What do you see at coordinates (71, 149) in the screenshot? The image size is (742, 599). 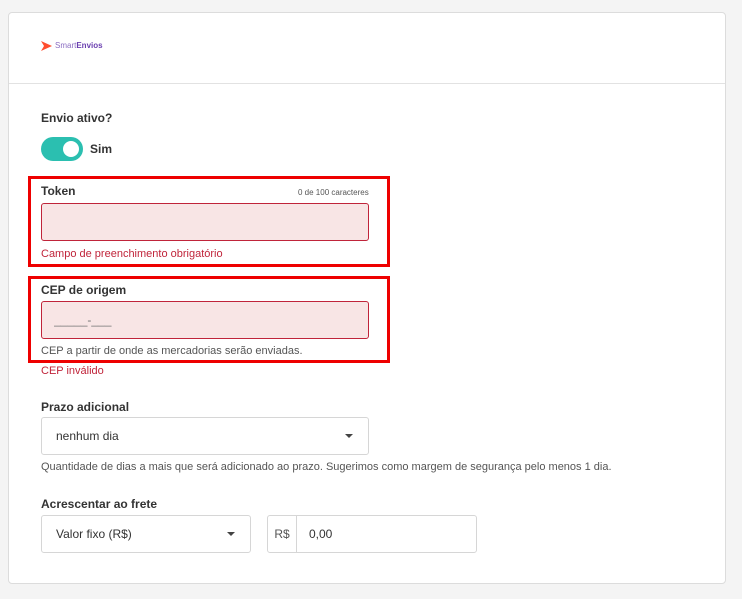 I see `toggle-knob` at bounding box center [71, 149].